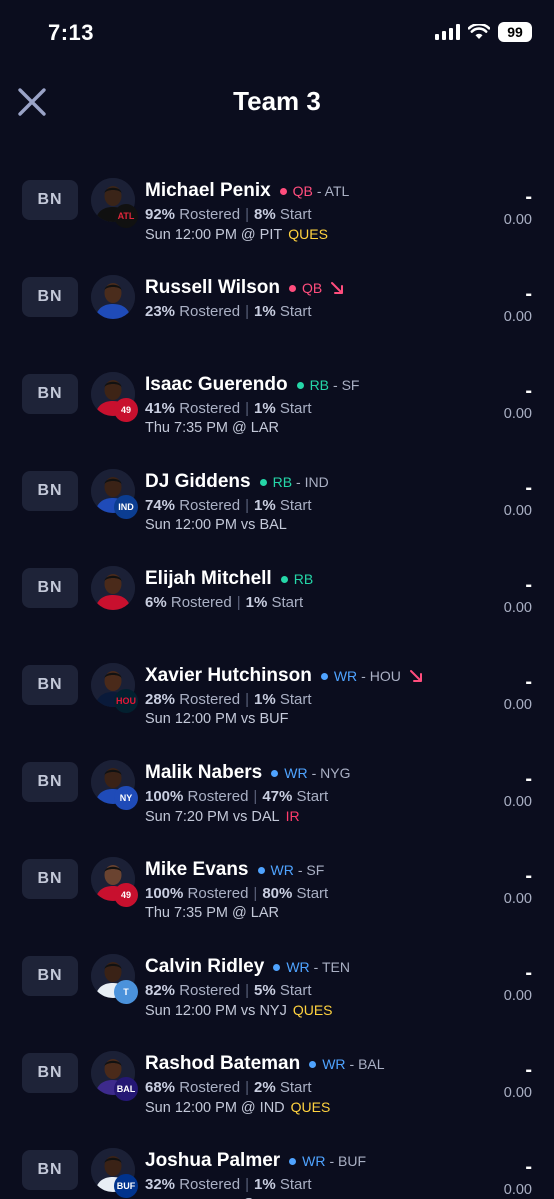 The image size is (554, 1199). What do you see at coordinates (515, 32) in the screenshot?
I see `battery-indicator: 99` at bounding box center [515, 32].